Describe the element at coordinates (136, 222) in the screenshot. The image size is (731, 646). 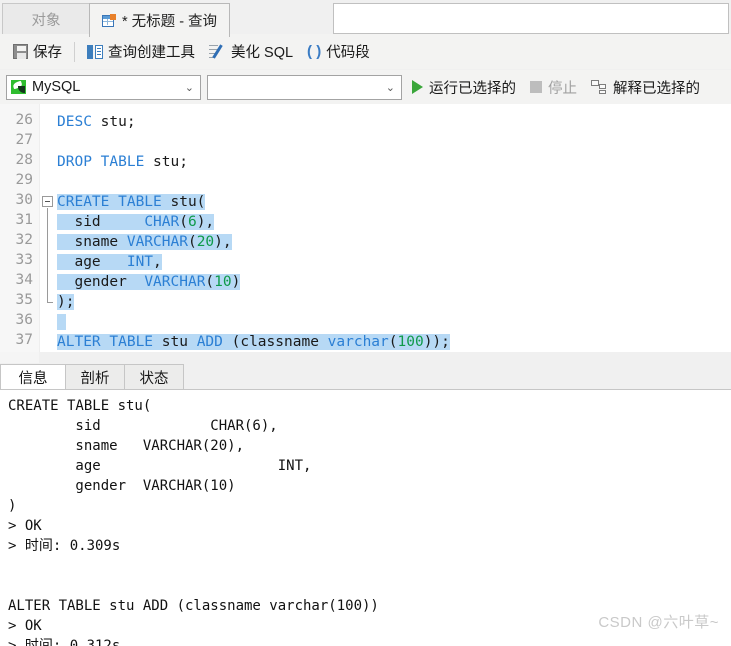
I see `code-line-text: sid CHAR(6),` at that location.